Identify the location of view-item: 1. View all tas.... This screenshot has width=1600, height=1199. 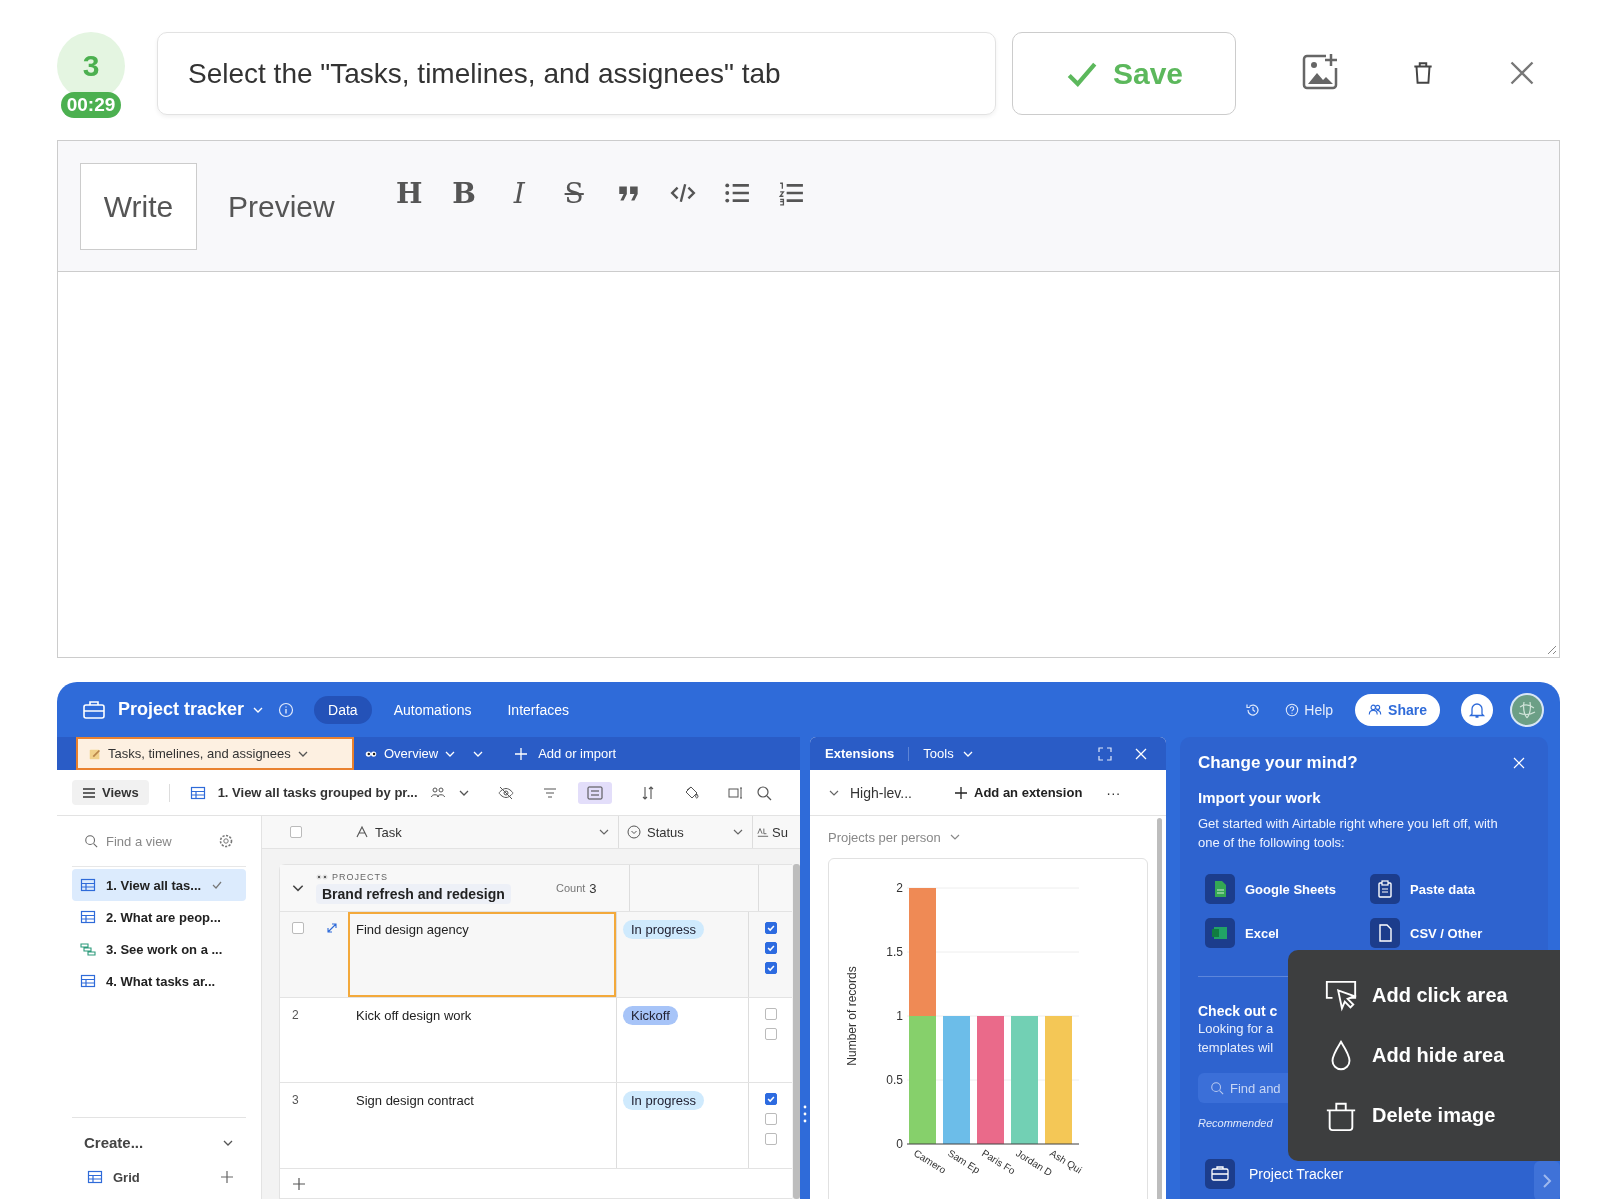
(159, 885).